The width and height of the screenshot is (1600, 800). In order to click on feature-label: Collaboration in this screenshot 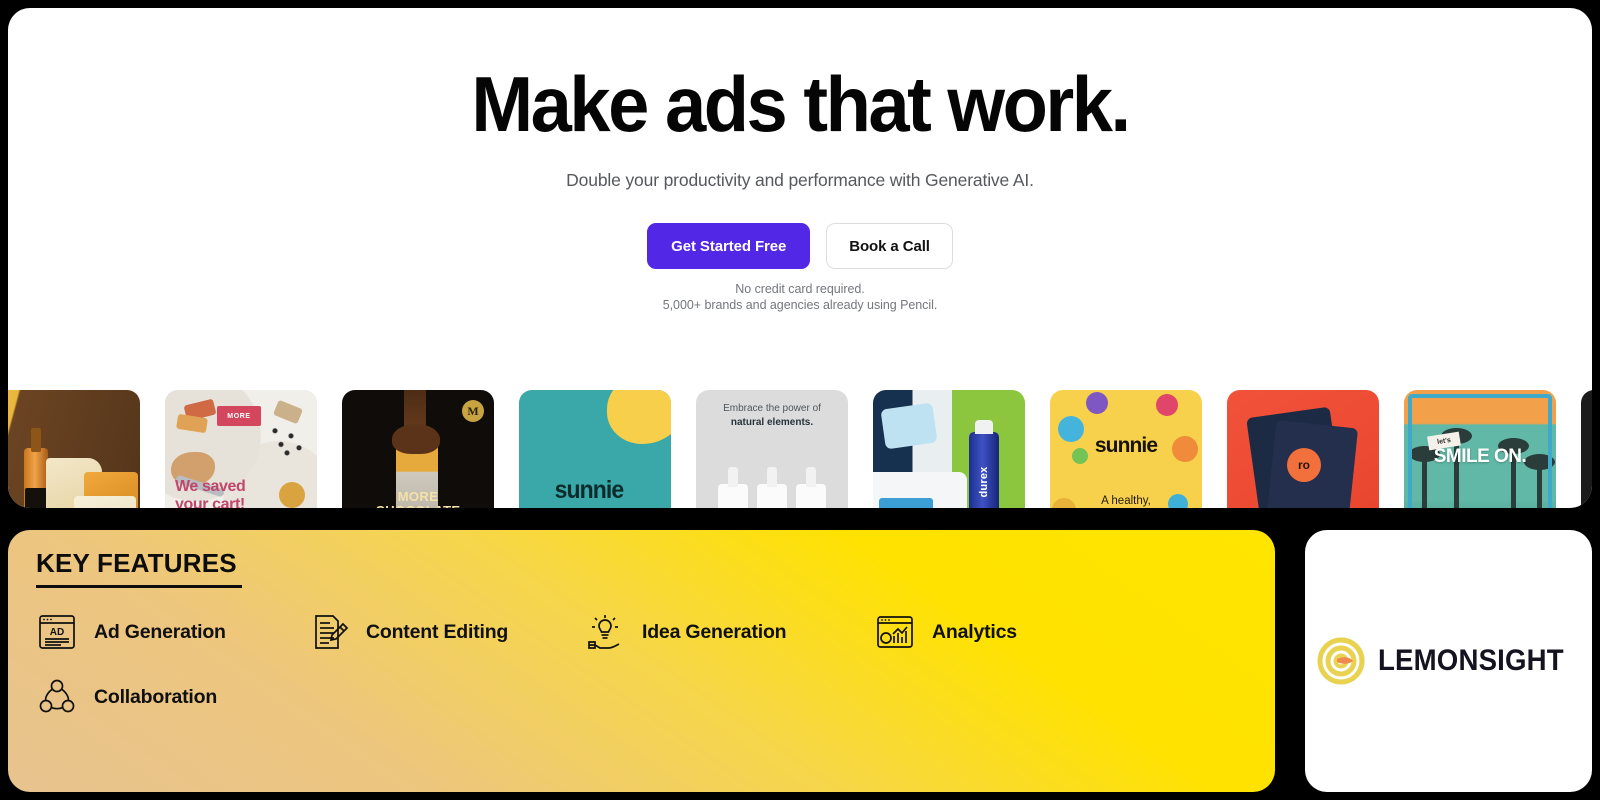, I will do `click(156, 696)`.